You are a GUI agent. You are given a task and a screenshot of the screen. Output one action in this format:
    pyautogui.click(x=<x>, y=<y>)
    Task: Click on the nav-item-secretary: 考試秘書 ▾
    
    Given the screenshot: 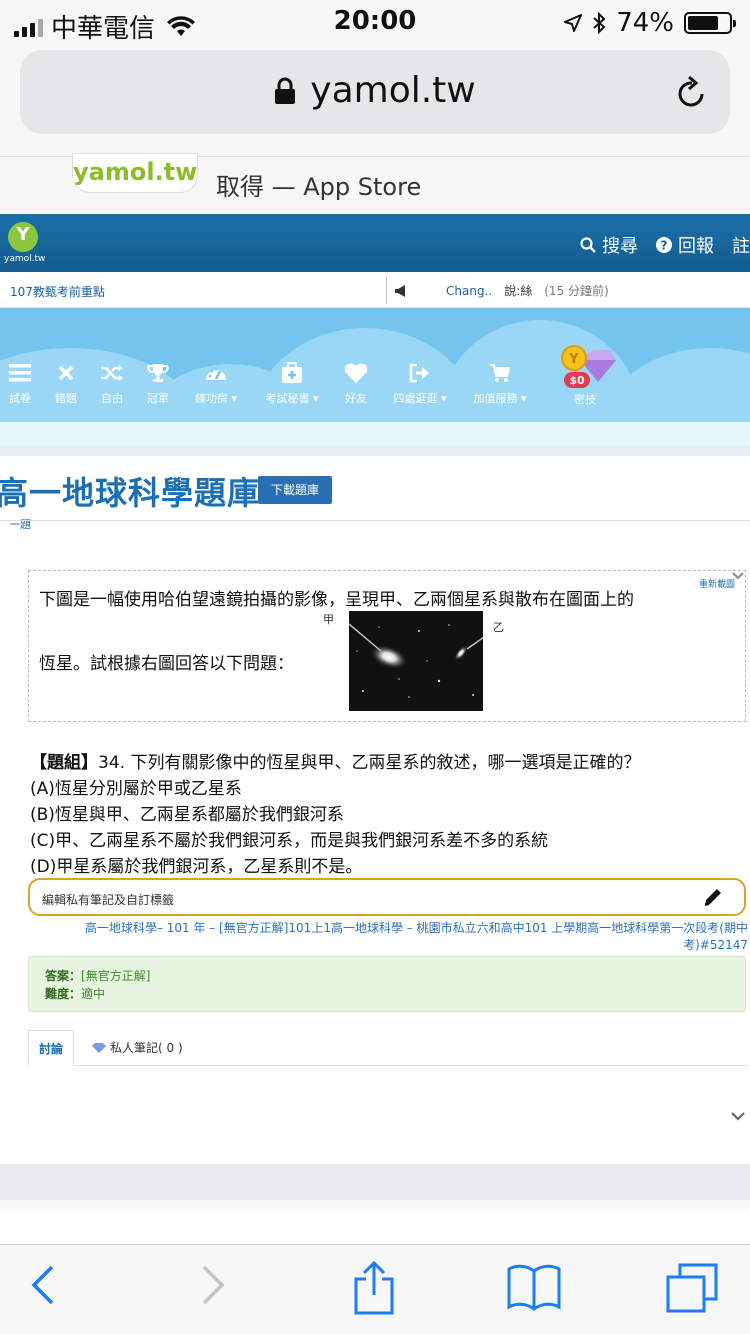 What is the action you would take?
    pyautogui.click(x=292, y=382)
    